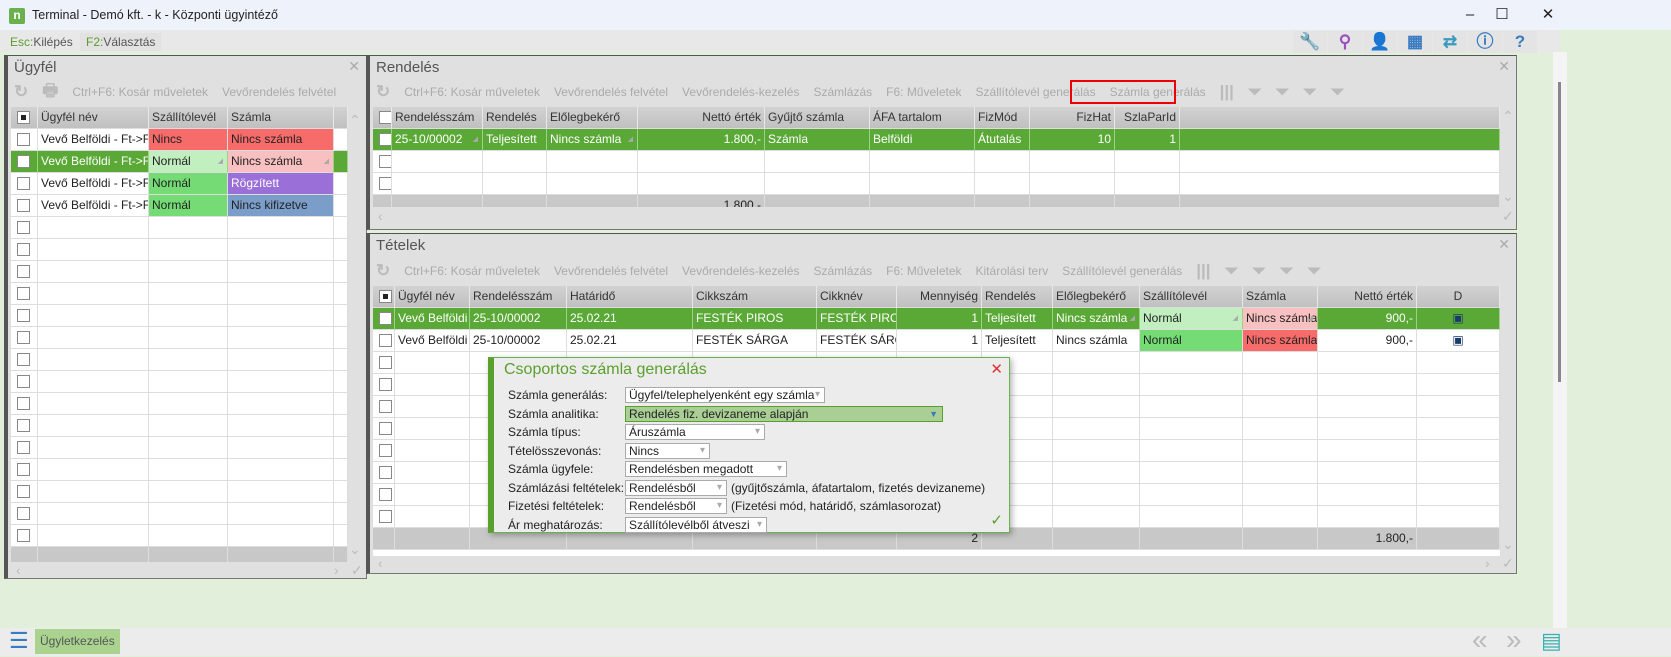  What do you see at coordinates (939, 319) in the screenshot?
I see `cell: 1` at bounding box center [939, 319].